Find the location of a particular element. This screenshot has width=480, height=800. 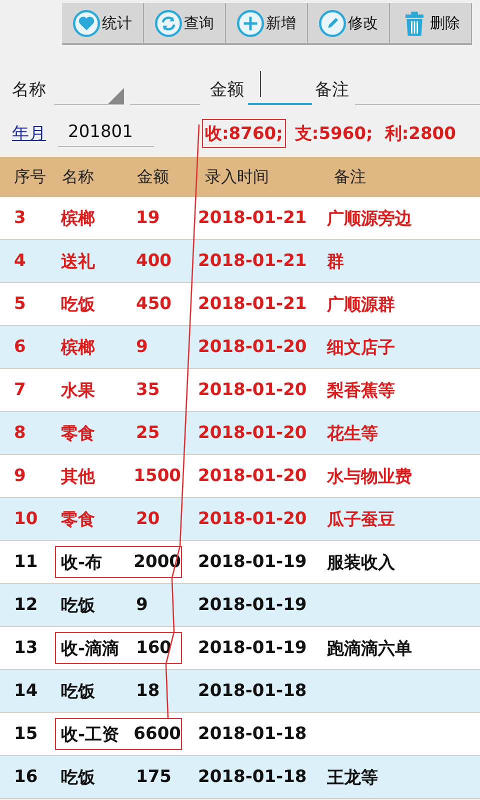

field-label: 金额 is located at coordinates (227, 90).